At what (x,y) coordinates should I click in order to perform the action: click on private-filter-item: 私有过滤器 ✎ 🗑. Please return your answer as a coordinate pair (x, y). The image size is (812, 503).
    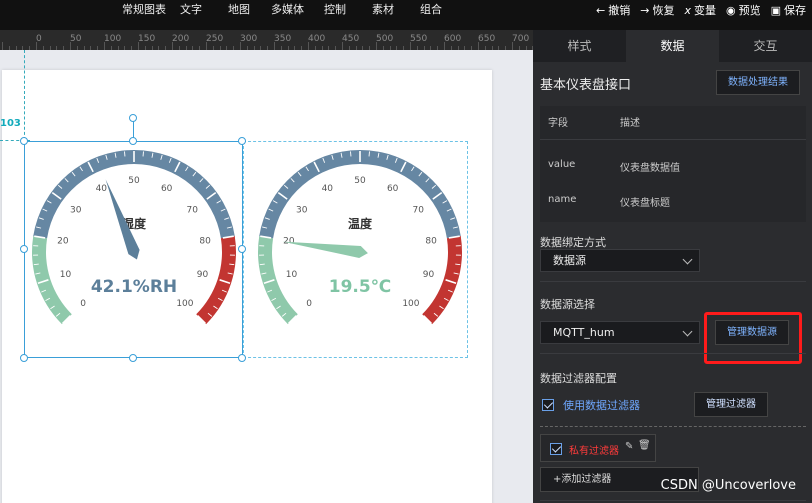
    Looking at the image, I should click on (598, 448).